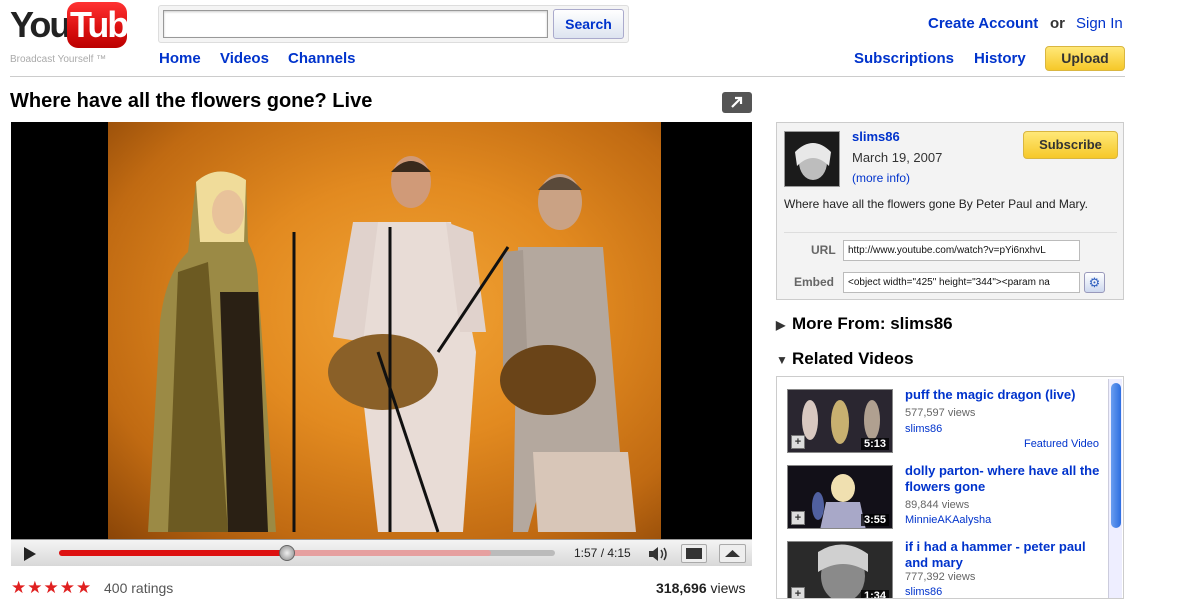  What do you see at coordinates (937, 505) in the screenshot?
I see `related-video-views: 89,844 views` at bounding box center [937, 505].